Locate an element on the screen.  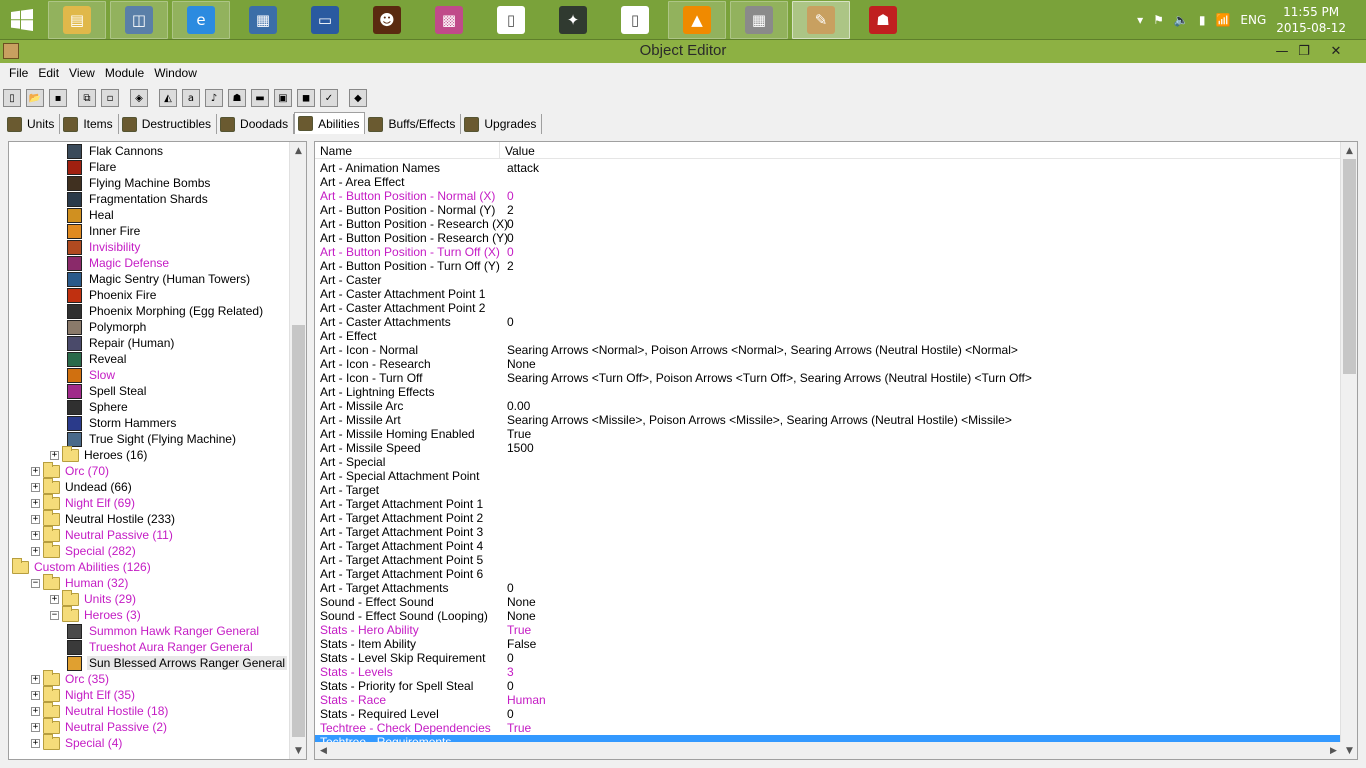
flag-icon: ⚑ is located at coordinates (1158, 20).